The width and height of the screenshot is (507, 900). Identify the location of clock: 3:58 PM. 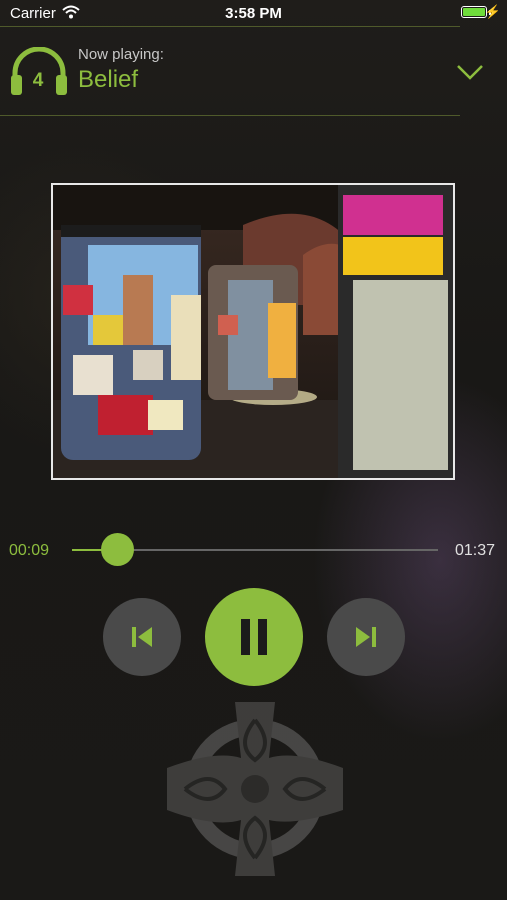
(253, 13).